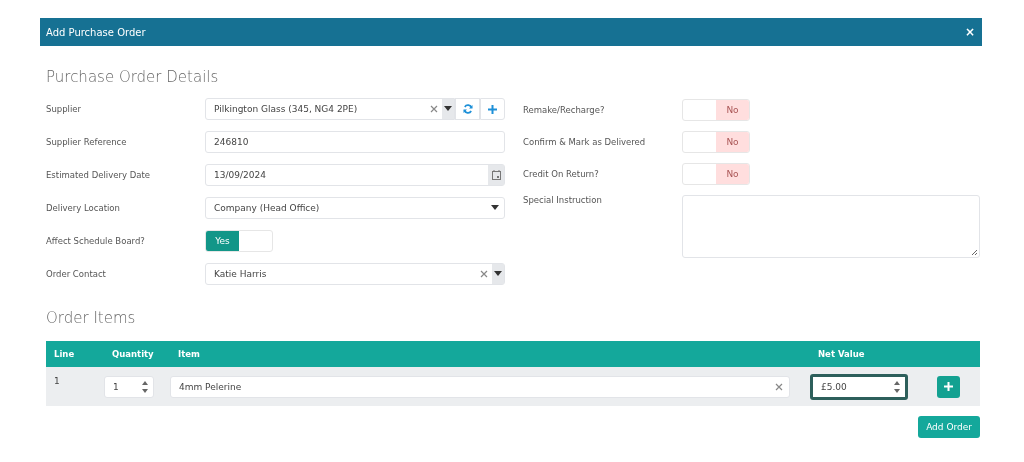 The image size is (1024, 462). I want to click on field-label: Delivery Location, so click(83, 208).